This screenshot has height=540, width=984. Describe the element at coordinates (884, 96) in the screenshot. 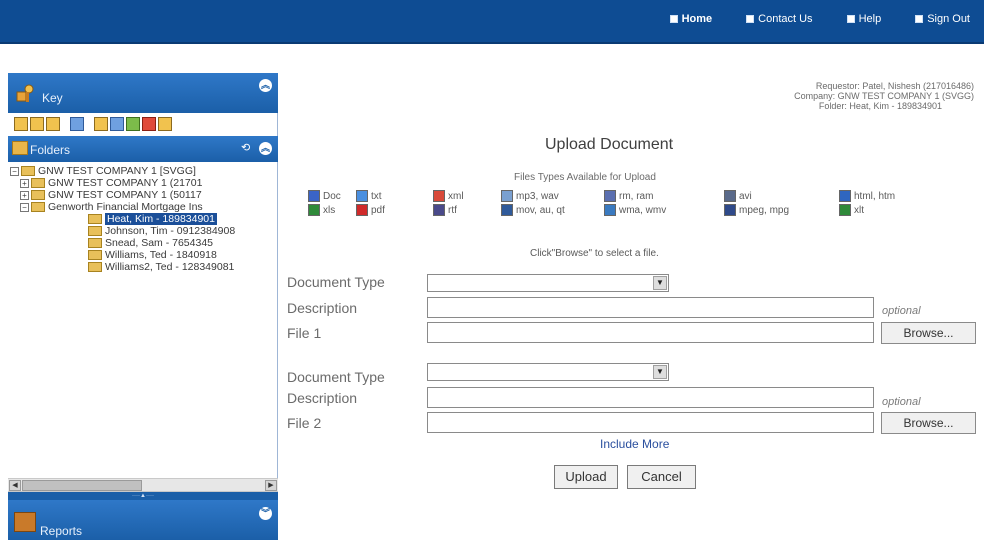

I see `company-line: Company: GNW TEST COMPANY 1 (SVGG)` at that location.